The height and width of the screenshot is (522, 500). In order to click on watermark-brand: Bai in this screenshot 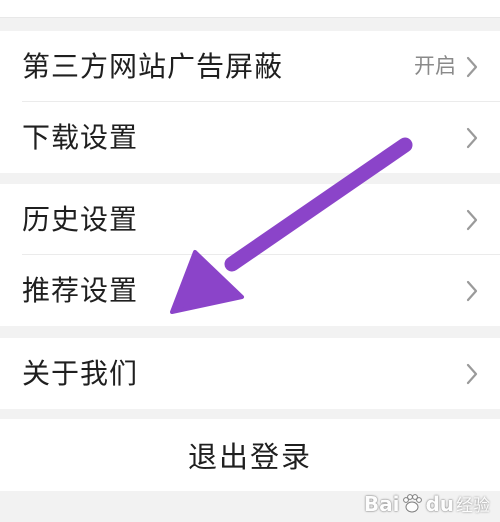, I will do `click(381, 503)`.